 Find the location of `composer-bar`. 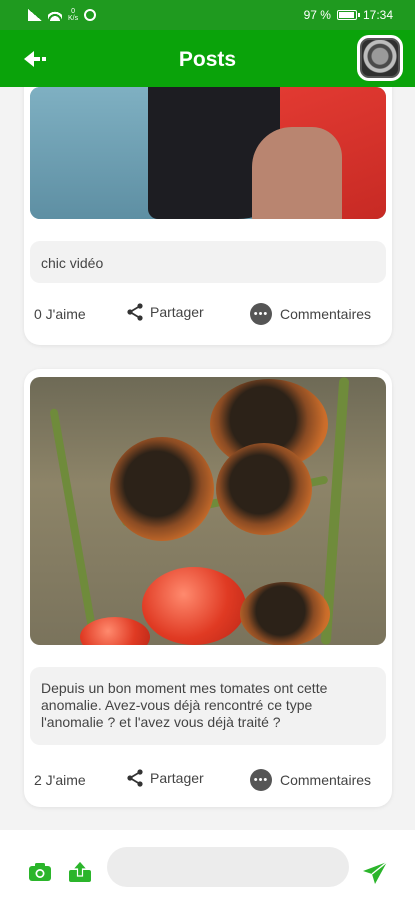

composer-bar is located at coordinates (207, 865).